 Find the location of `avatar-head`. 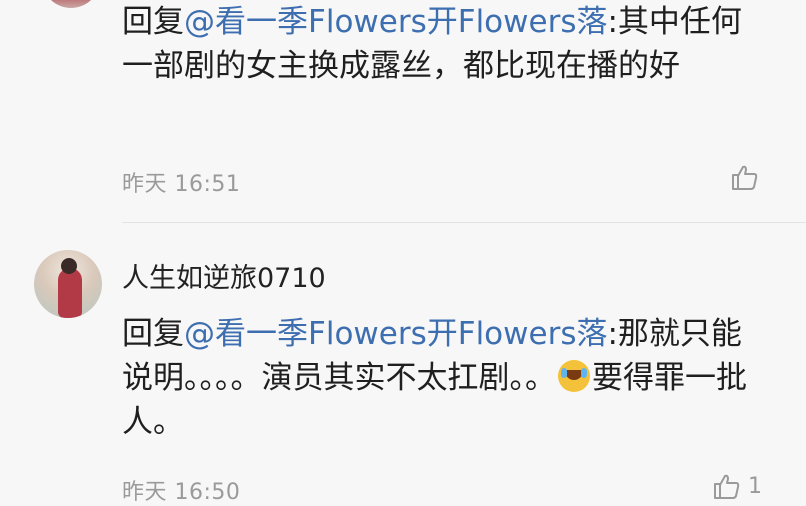

avatar-head is located at coordinates (69, 266).